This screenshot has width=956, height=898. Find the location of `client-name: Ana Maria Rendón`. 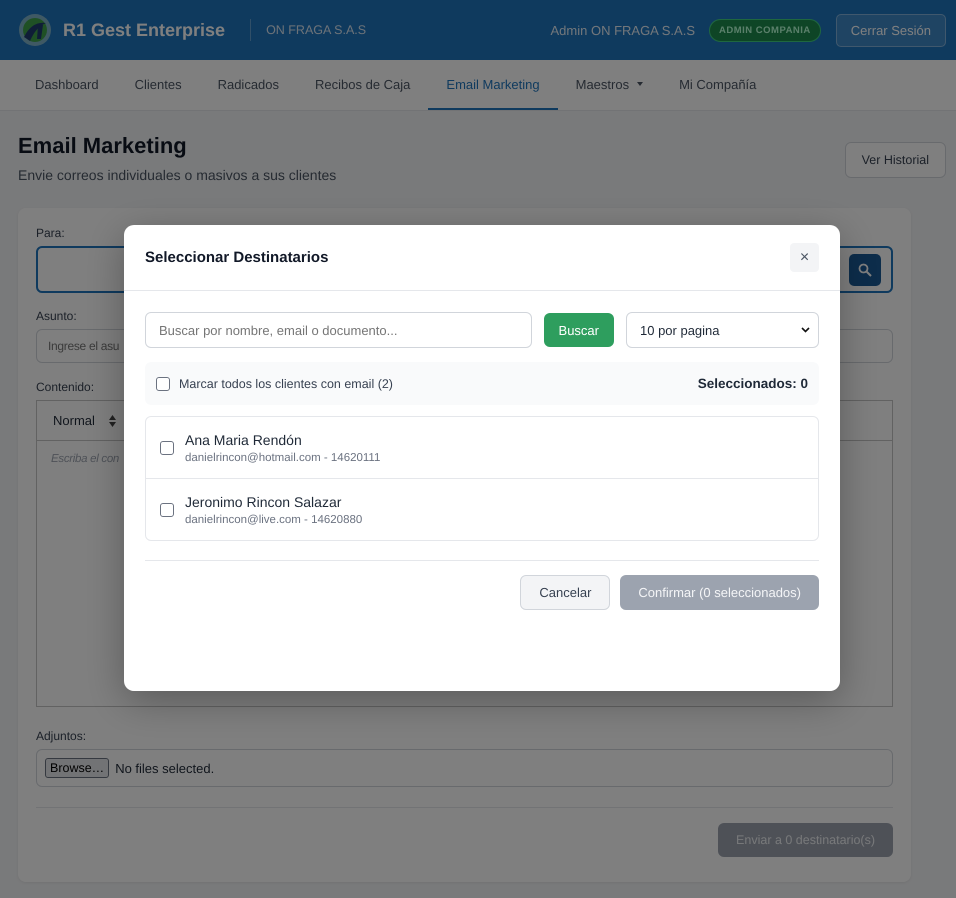

client-name: Ana Maria Rendón is located at coordinates (244, 440).